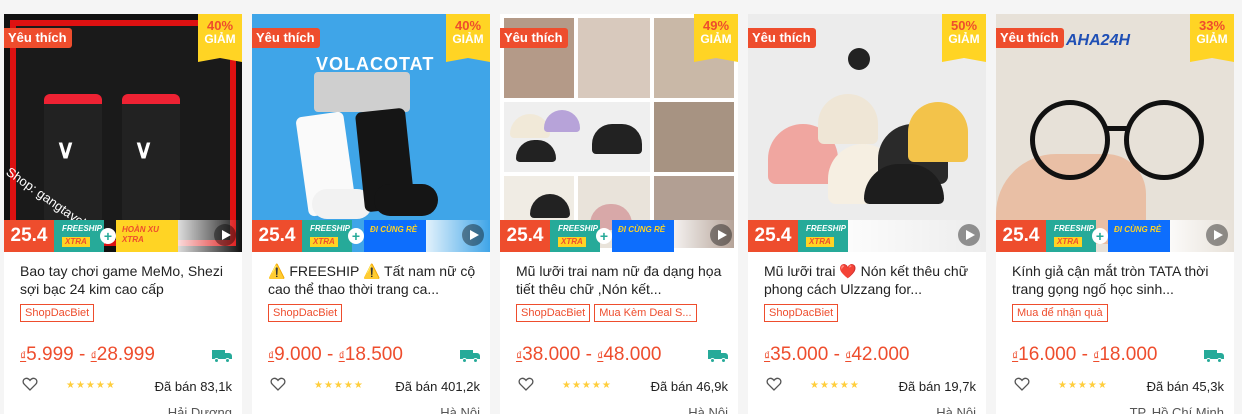 Image resolution: width=1242 pixels, height=414 pixels. Describe the element at coordinates (964, 38) in the screenshot. I see `discount-badge: 50% GIẢM` at that location.